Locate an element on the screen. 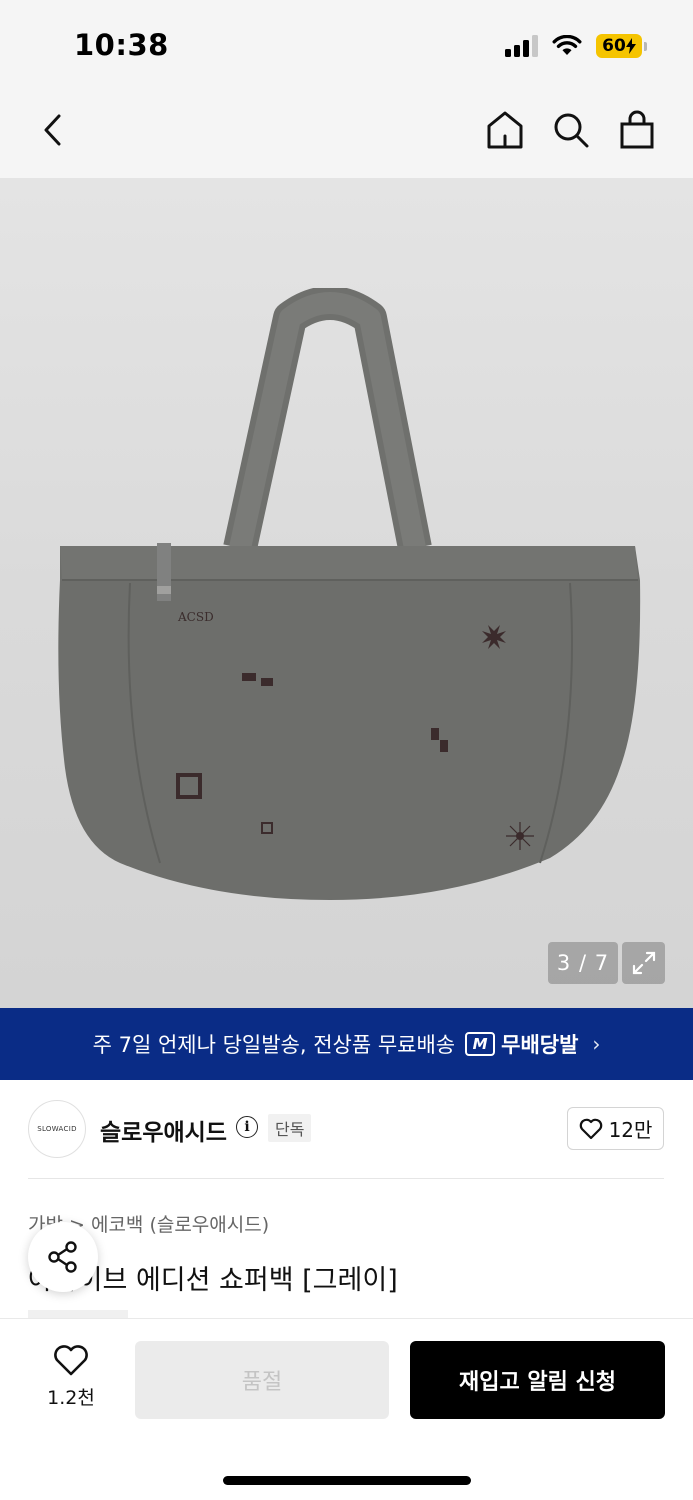  expand-button is located at coordinates (643, 963).